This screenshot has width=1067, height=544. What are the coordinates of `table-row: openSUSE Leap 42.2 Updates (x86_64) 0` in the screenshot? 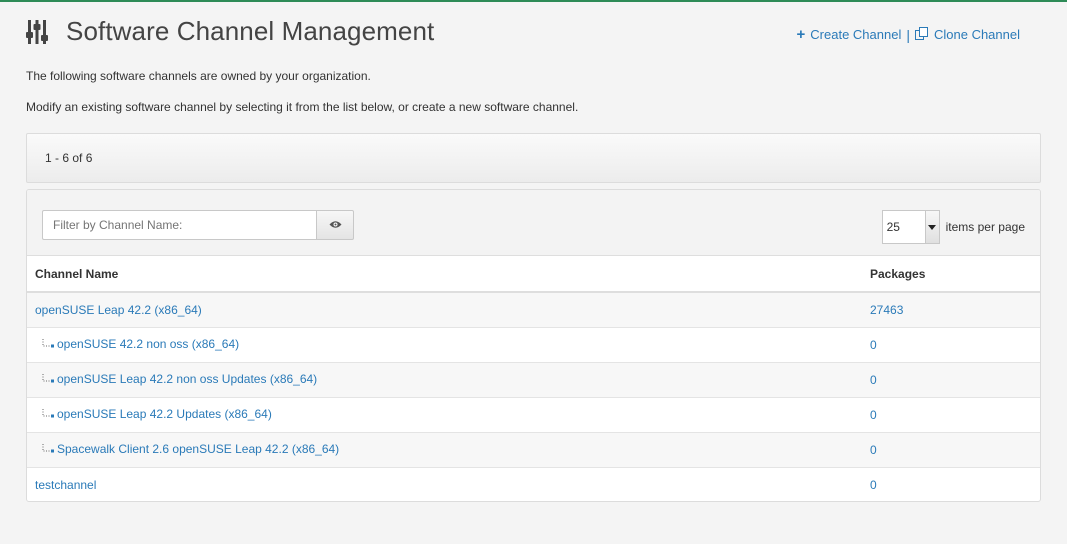 It's located at (533, 415).